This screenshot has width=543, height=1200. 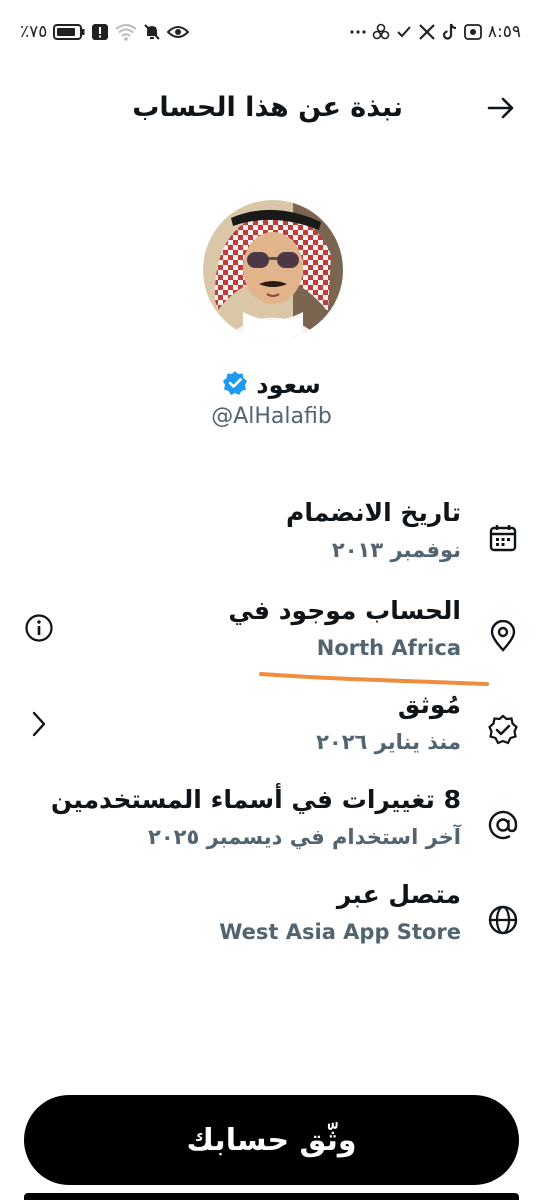 I want to click on verified-since: منذ يناير ٢٠٢٦, so click(x=388, y=742).